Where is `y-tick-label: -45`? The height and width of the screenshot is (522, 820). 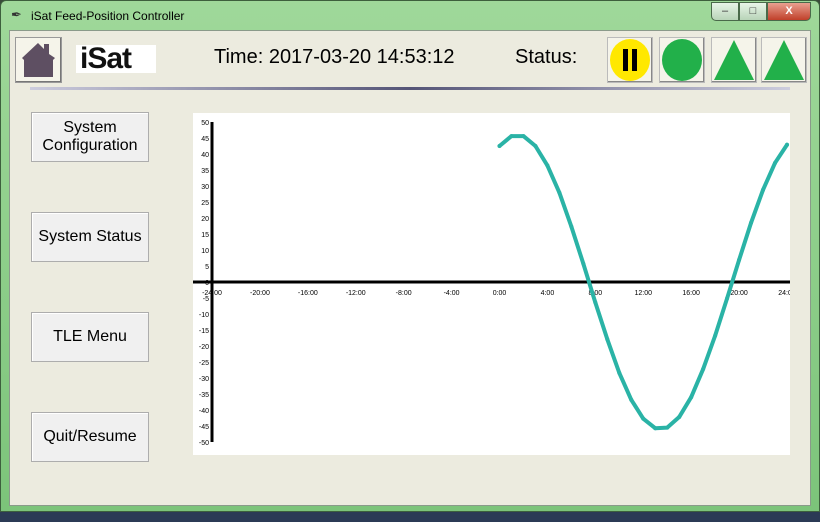
y-tick-label: -45 is located at coordinates (204, 427).